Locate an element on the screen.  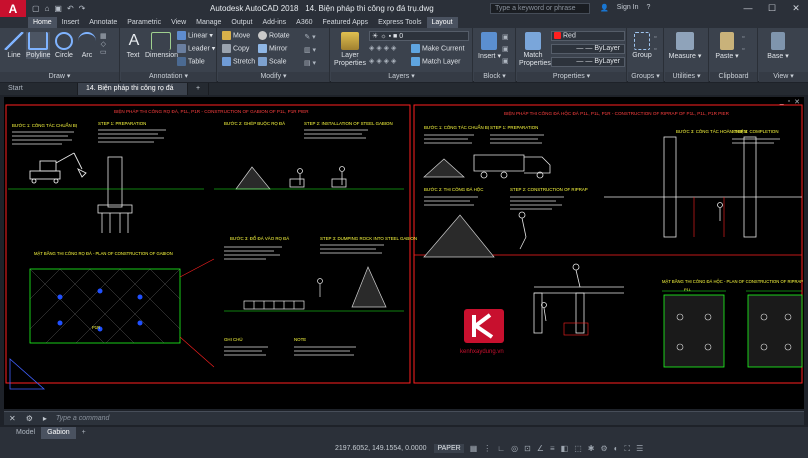
sign-in-link: Sign In is located at coordinates (628, 8).